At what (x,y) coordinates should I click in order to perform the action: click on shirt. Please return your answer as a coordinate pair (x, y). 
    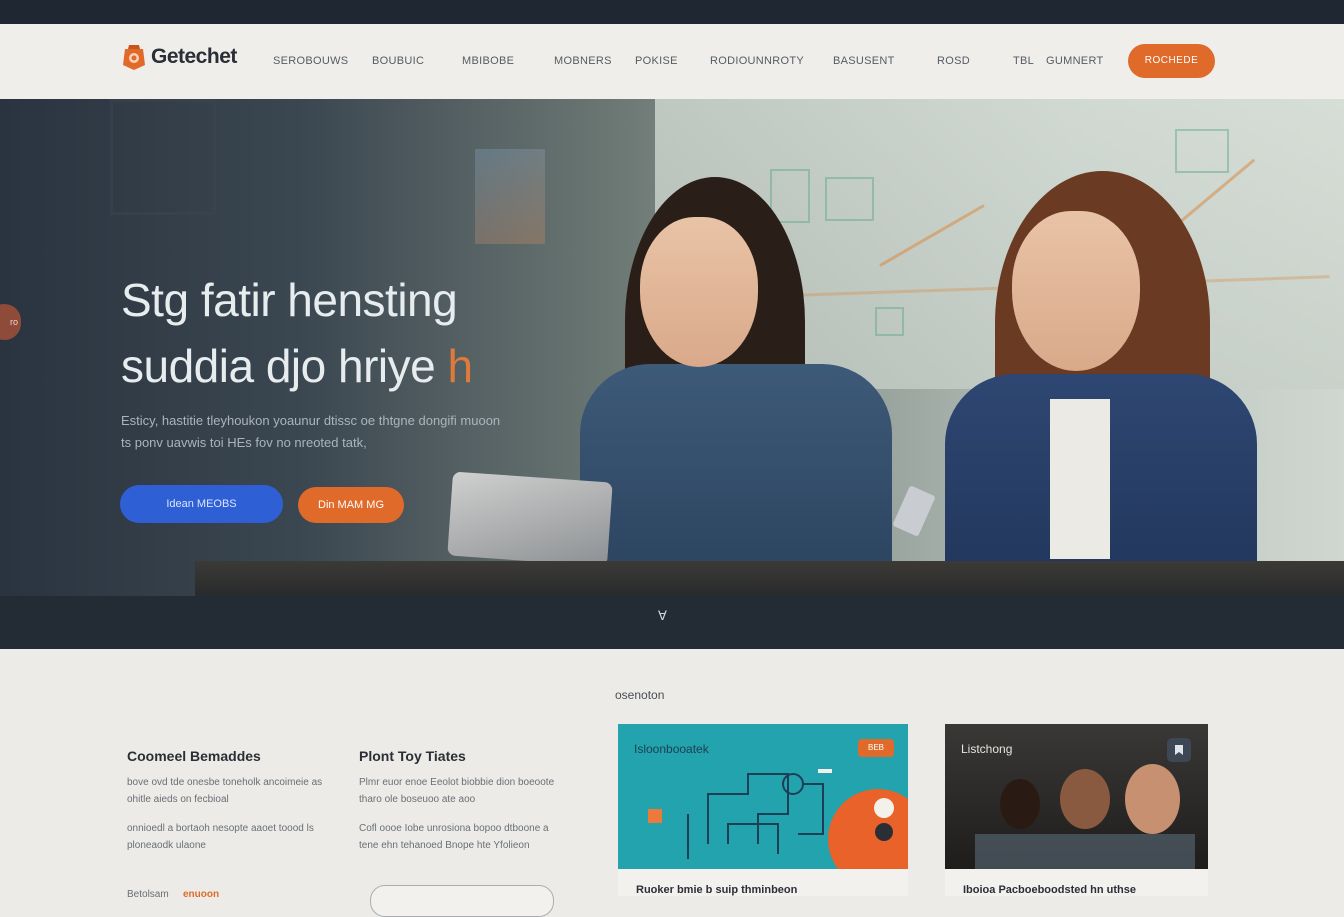
    Looking at the image, I should click on (736, 469).